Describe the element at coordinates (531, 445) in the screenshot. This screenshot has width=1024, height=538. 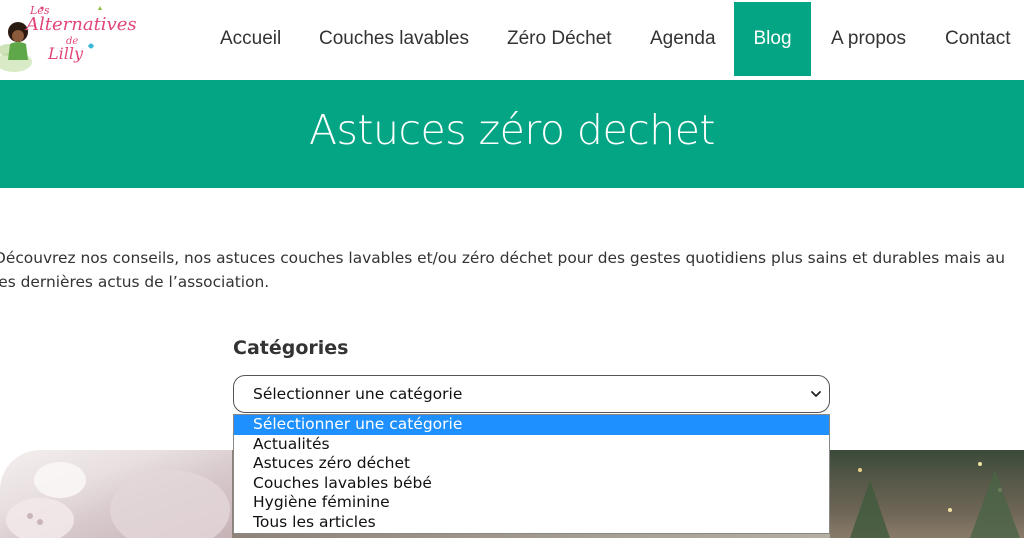
I see `category-option-actualites: Actualités` at that location.